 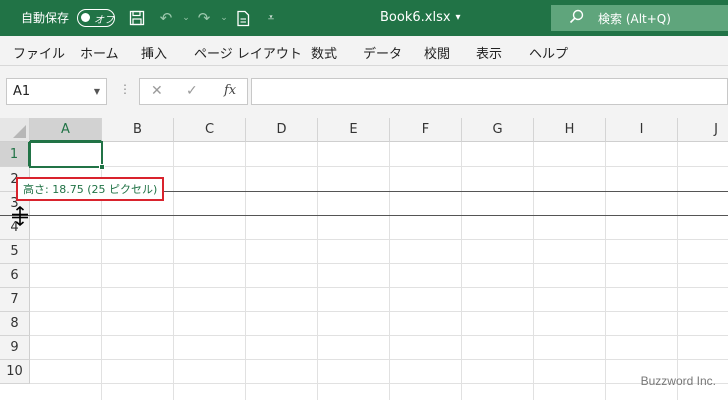 What do you see at coordinates (102, 167) in the screenshot?
I see `fill-handle` at bounding box center [102, 167].